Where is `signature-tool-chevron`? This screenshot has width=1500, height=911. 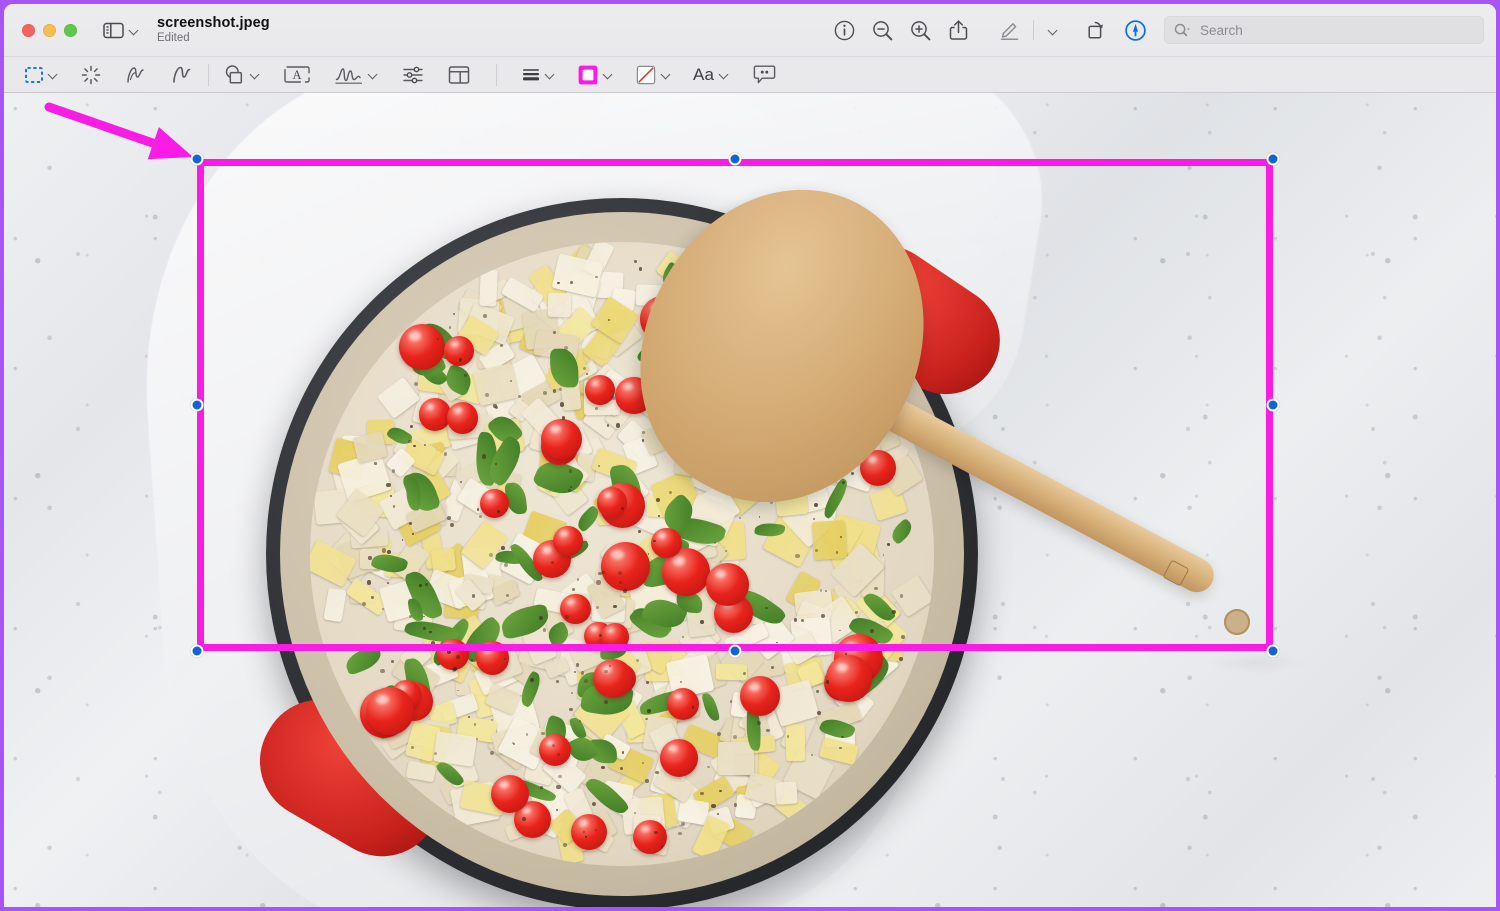
signature-tool-chevron is located at coordinates (373, 75).